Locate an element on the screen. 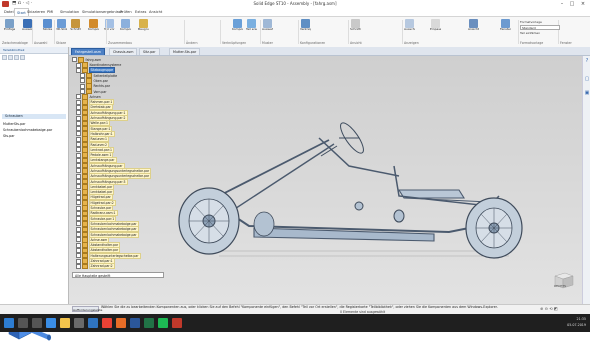  replace-icon is located at coordinates (237, 23).